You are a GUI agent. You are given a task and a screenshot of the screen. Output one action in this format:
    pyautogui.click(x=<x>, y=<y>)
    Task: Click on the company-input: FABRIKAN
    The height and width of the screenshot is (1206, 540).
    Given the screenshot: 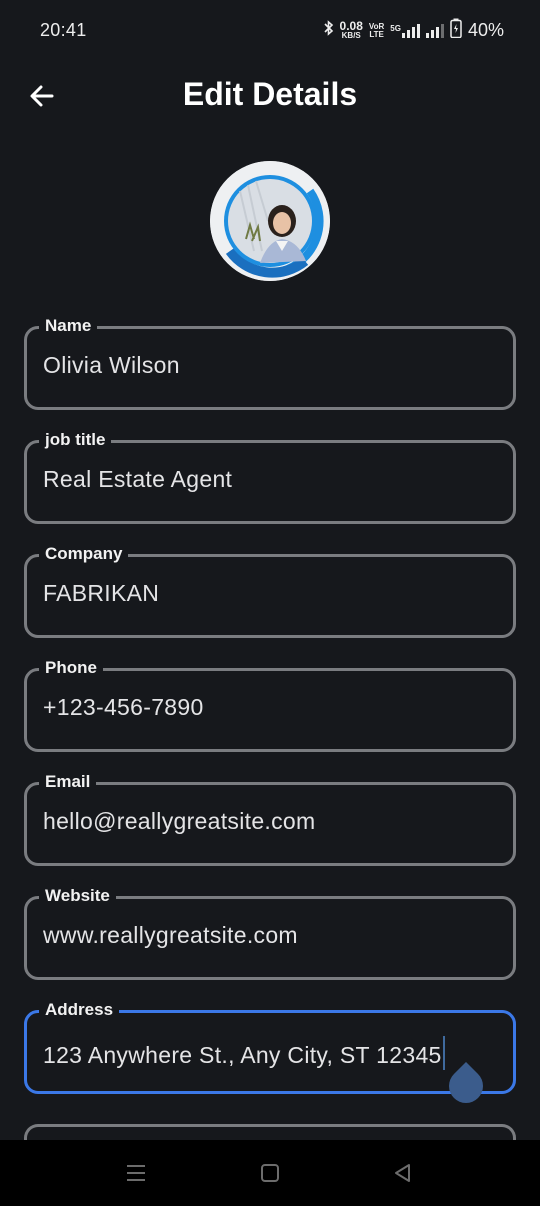 What is the action you would take?
    pyautogui.click(x=101, y=593)
    